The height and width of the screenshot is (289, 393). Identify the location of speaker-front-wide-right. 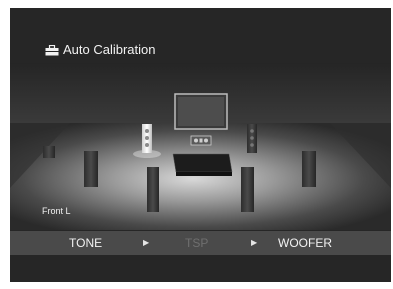
(247, 189).